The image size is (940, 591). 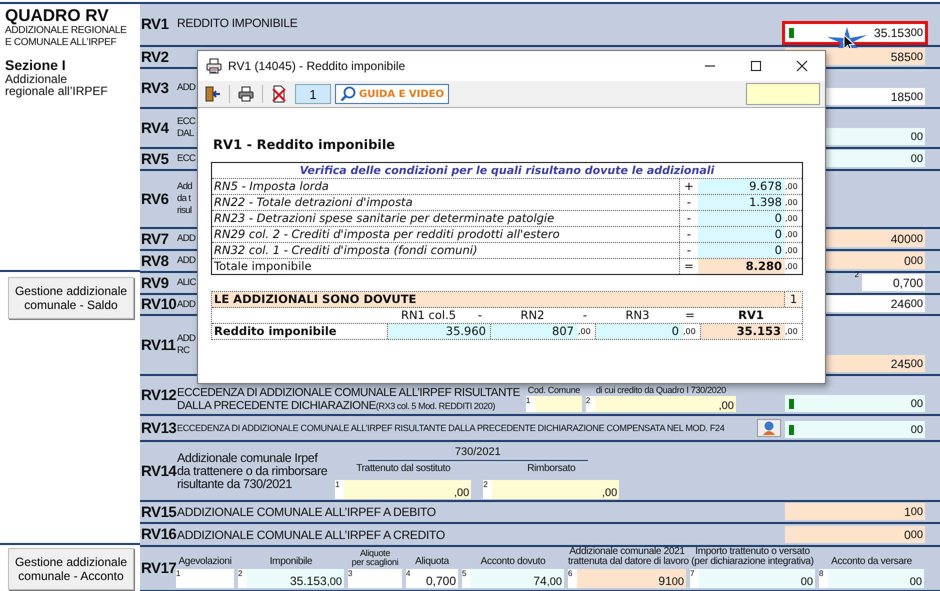 I want to click on table-cell: RN23 - Detrazioni spese sanitarie per determinate patolgie, so click(x=446, y=218).